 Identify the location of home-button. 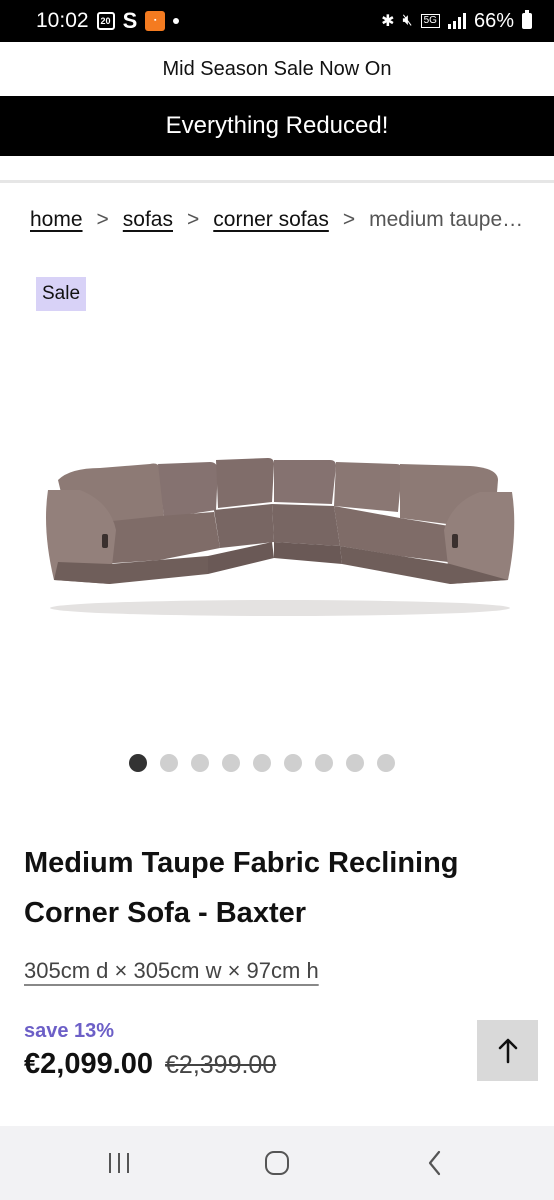
(277, 1163).